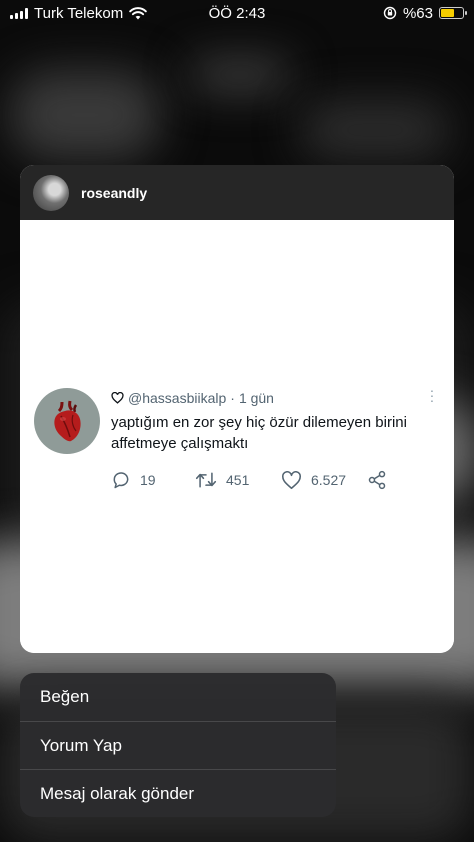  I want to click on retweet-count: 451, so click(238, 480).